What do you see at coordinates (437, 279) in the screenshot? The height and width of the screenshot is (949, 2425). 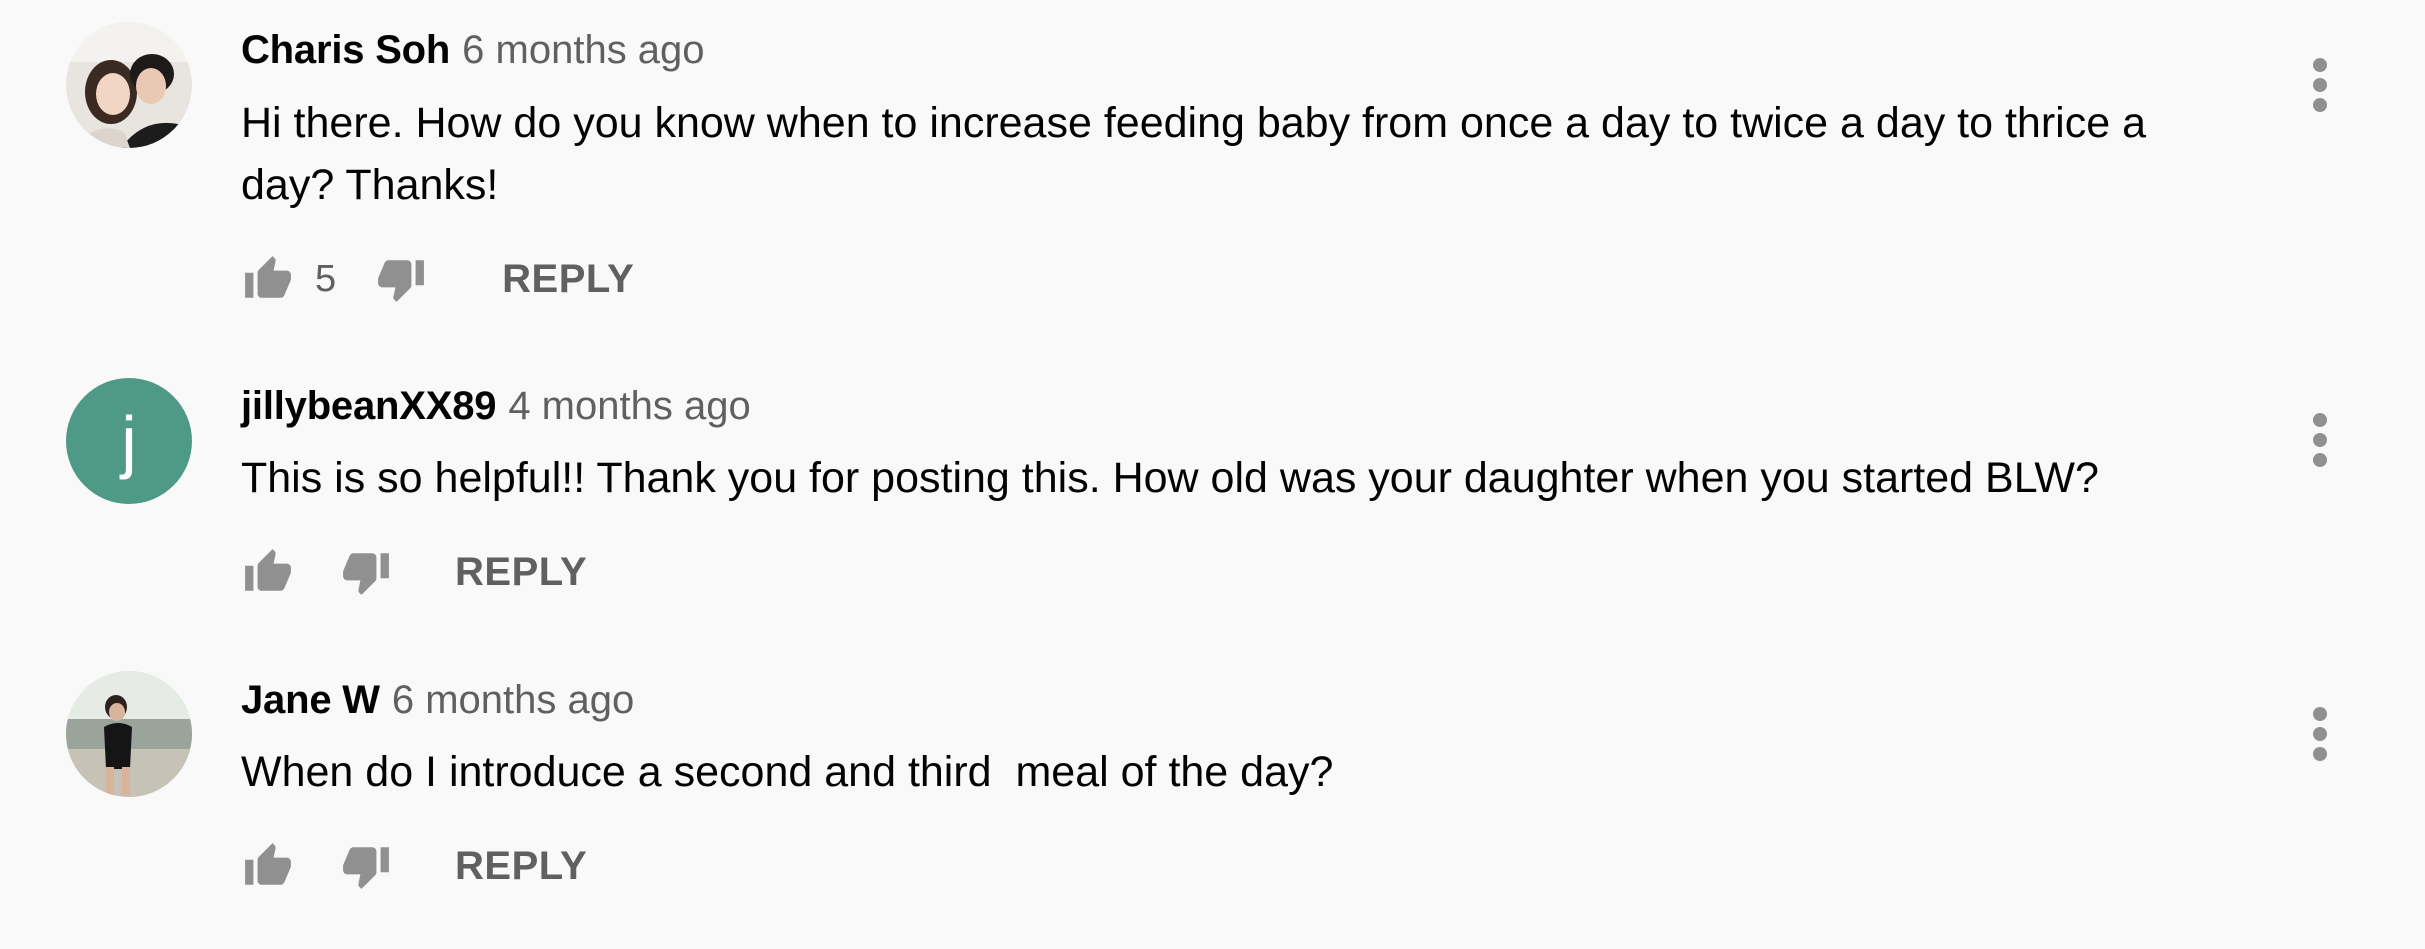 I see `comment-action-bar: 5 REPLY` at bounding box center [437, 279].